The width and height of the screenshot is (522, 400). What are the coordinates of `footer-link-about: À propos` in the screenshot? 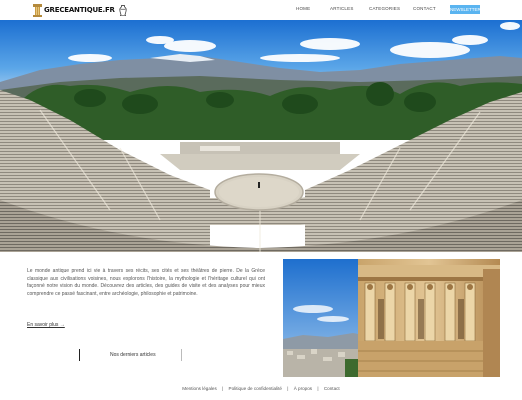 It's located at (303, 388).